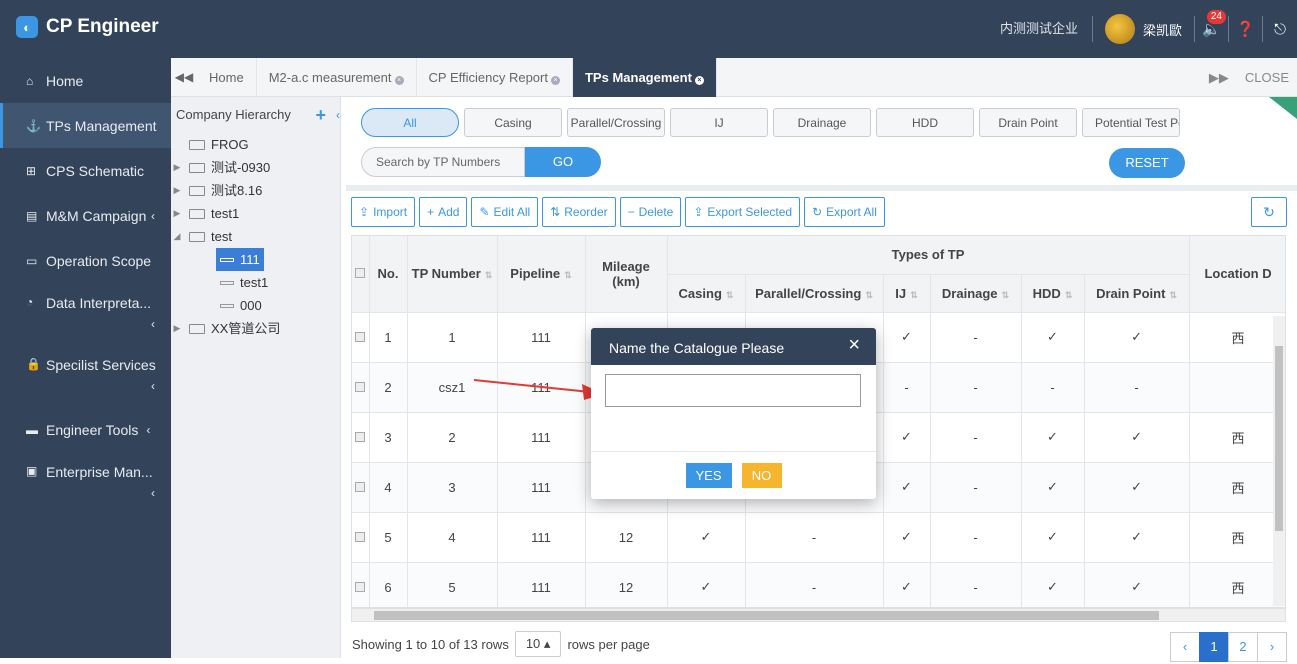 This screenshot has height=664, width=1297. Describe the element at coordinates (733, 413) in the screenshot. I see `name-catalogue-dialog: Name the Catalogue Please × YES NO` at that location.